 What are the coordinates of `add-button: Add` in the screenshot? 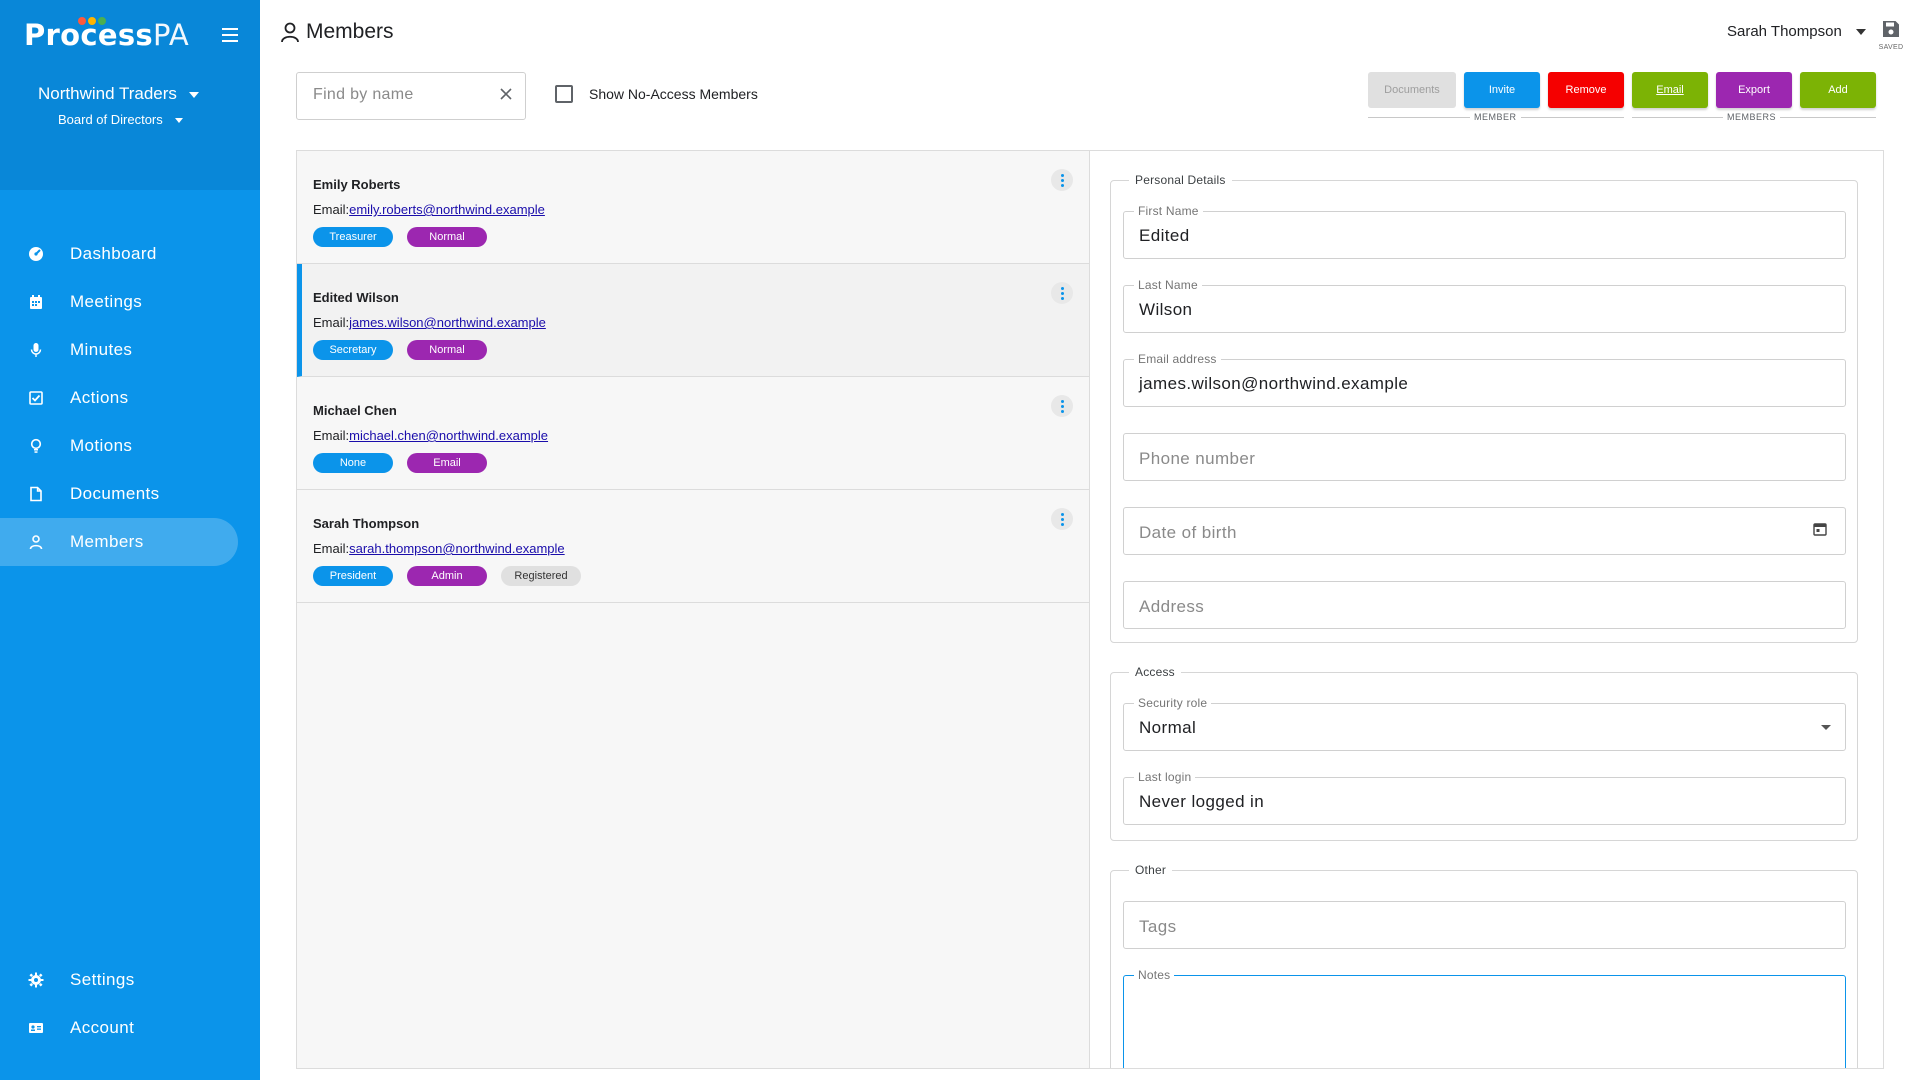 It's located at (1838, 90).